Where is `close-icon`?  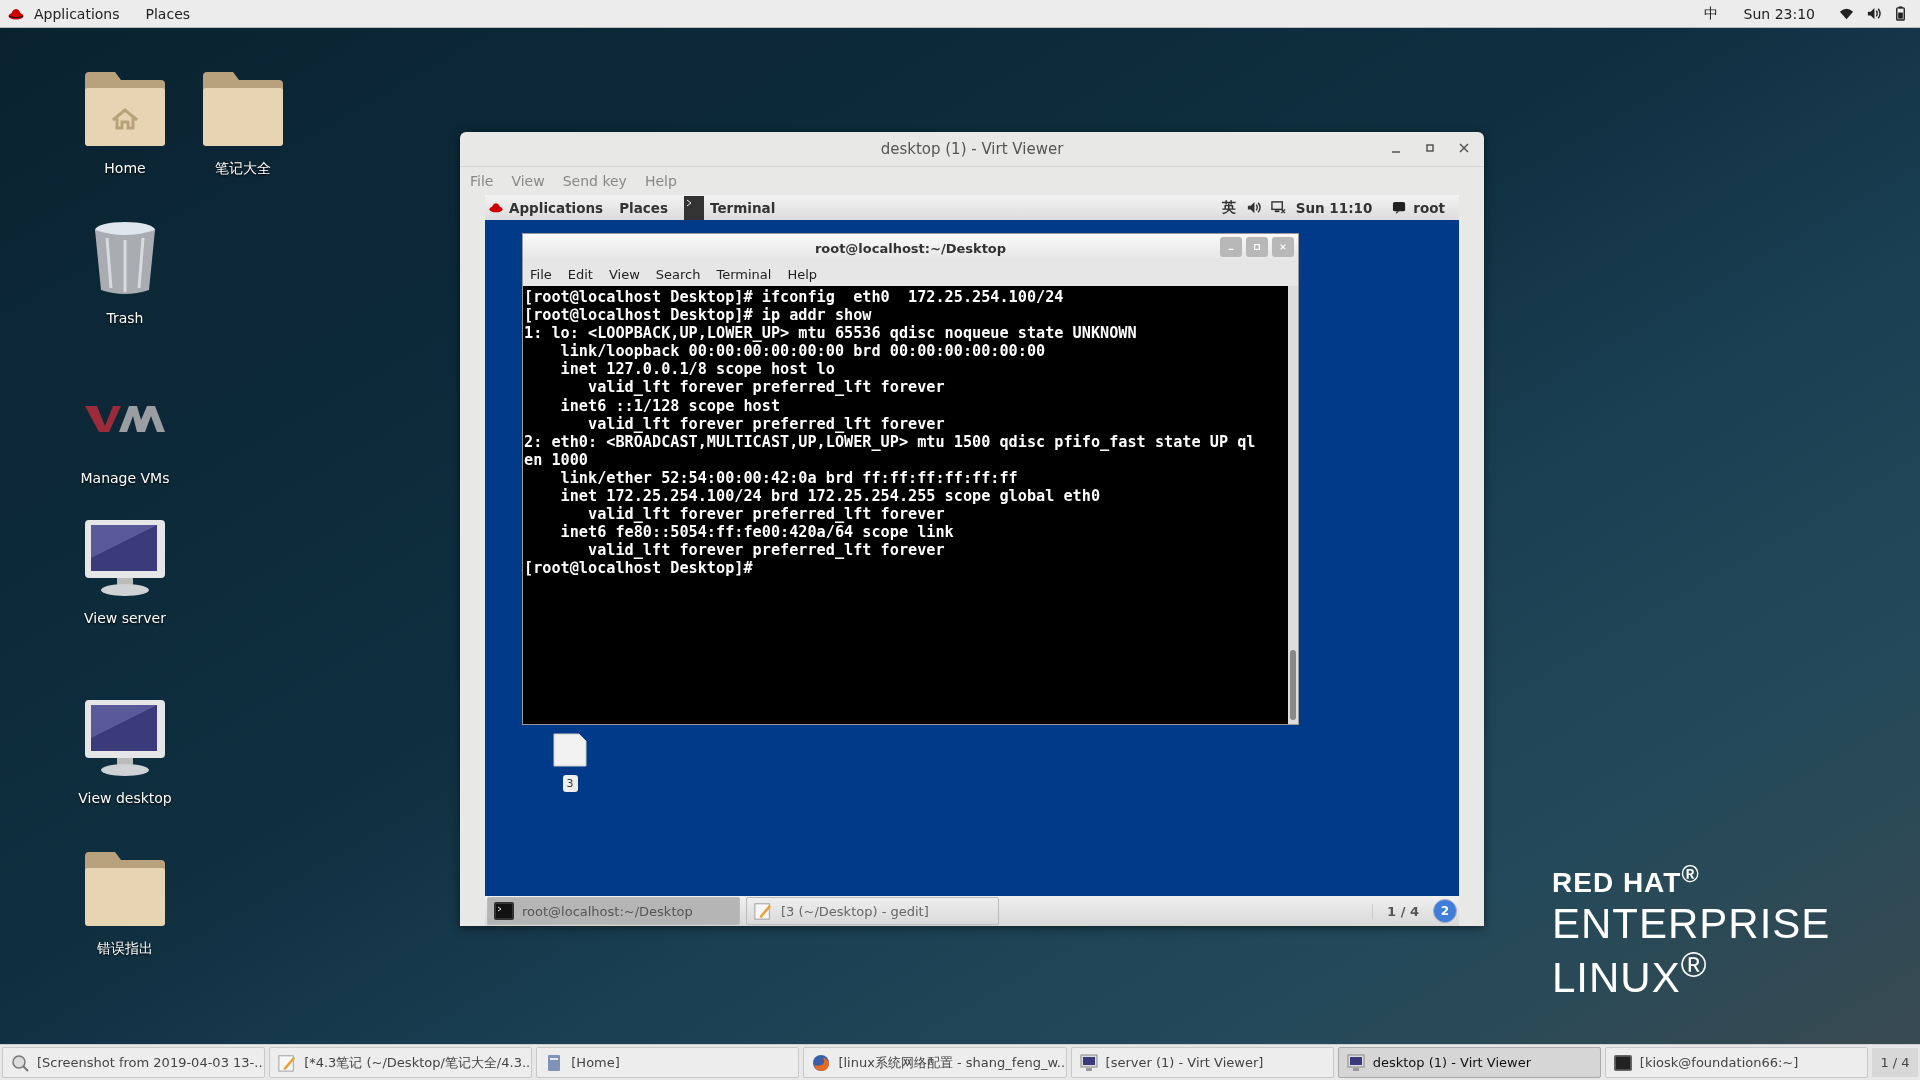 close-icon is located at coordinates (1464, 148).